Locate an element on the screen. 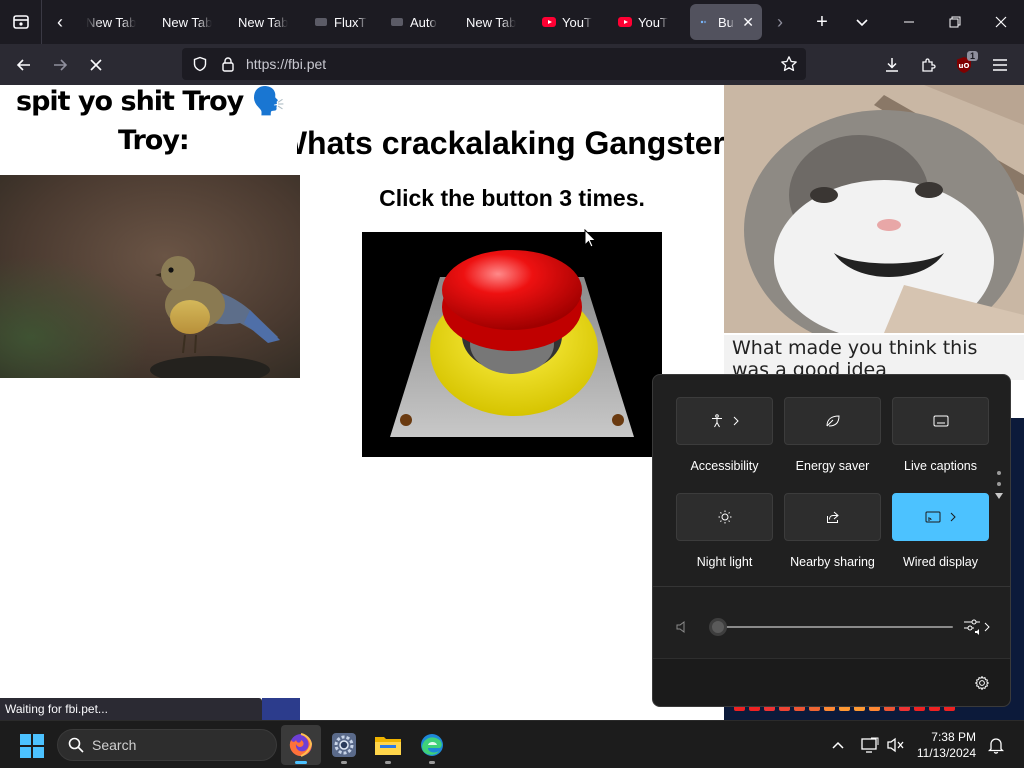 This screenshot has width=1024, height=768. settings-button is located at coordinates (982, 685).